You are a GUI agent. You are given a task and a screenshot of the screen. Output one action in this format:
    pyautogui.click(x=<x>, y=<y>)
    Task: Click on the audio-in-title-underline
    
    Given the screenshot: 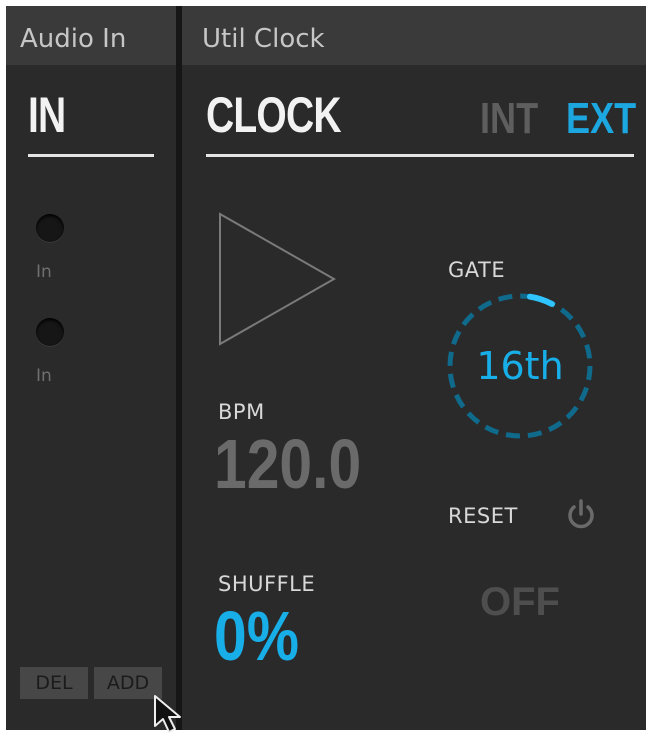 What is the action you would take?
    pyautogui.click(x=91, y=155)
    